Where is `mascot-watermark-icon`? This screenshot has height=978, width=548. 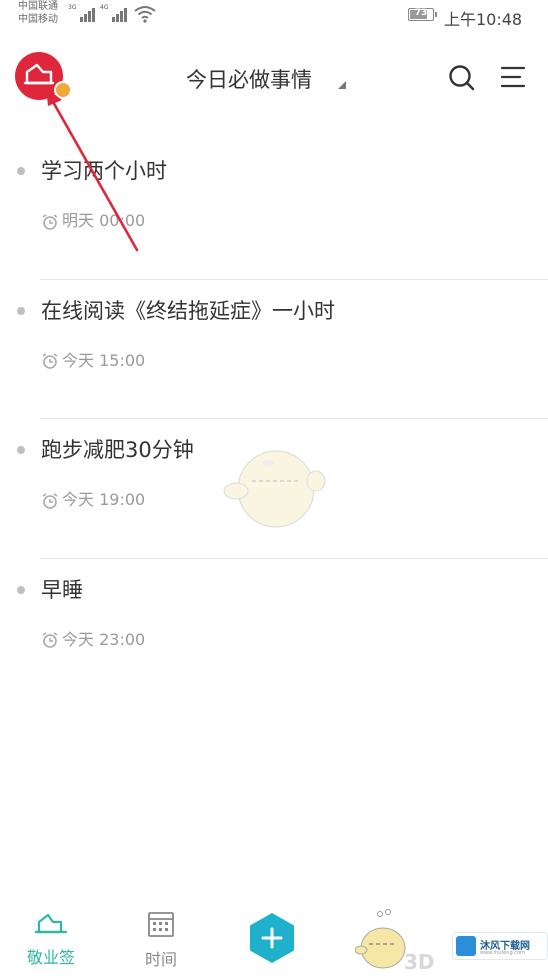 mascot-watermark-icon is located at coordinates (274, 489).